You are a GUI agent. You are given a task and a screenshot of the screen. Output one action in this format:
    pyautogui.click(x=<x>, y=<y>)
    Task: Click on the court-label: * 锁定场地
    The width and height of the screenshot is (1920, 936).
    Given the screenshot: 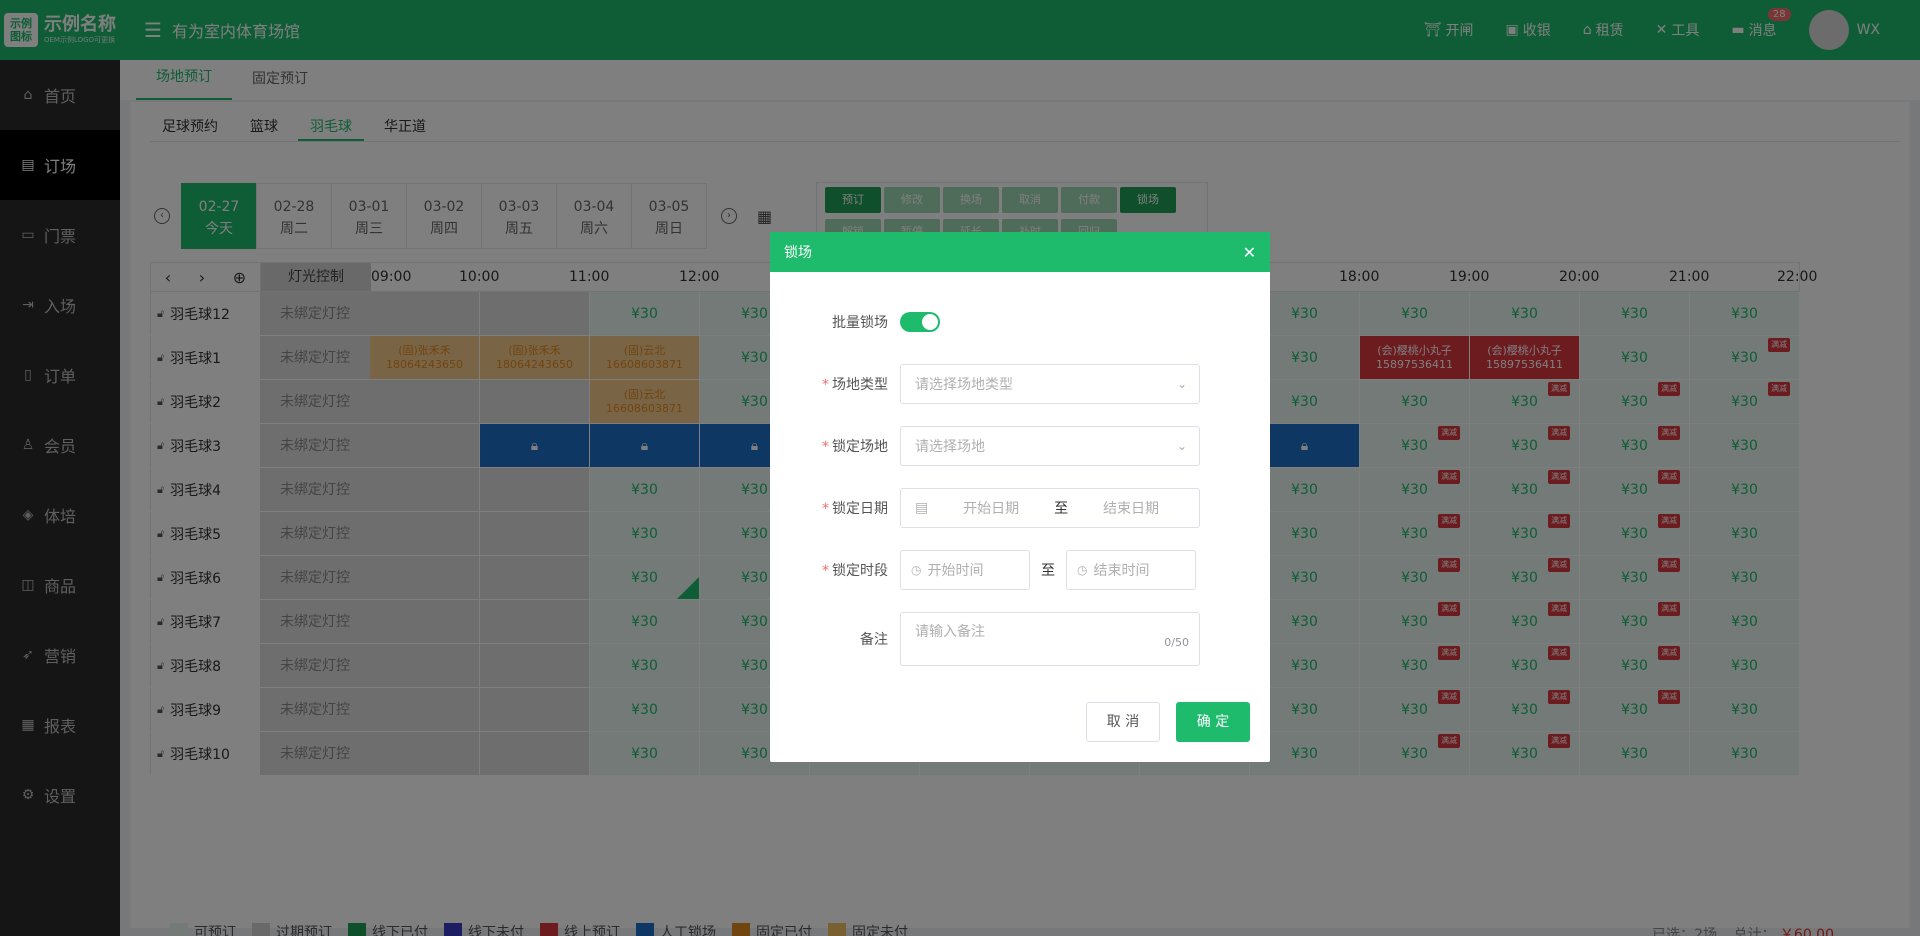 What is the action you would take?
    pyautogui.click(x=855, y=447)
    